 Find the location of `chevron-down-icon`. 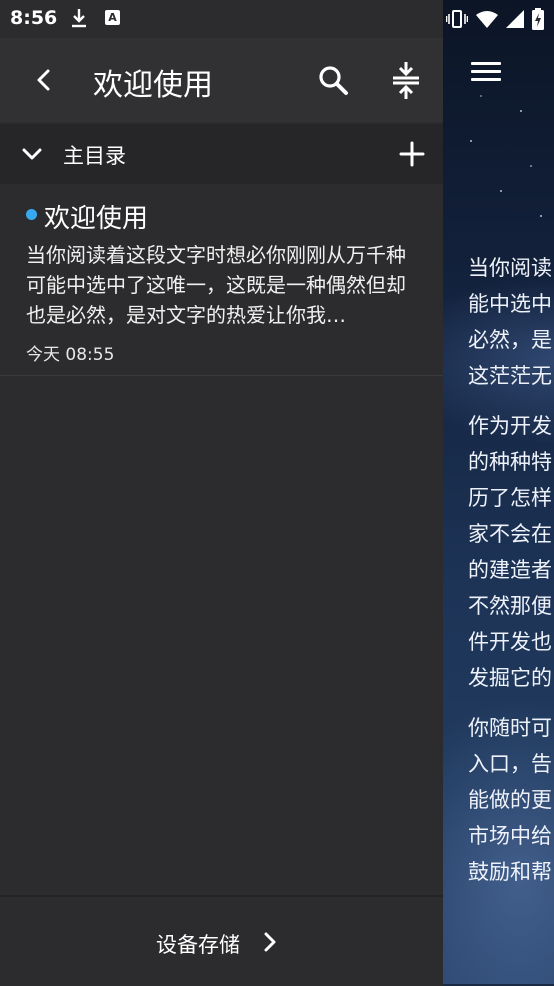

chevron-down-icon is located at coordinates (32, 154).